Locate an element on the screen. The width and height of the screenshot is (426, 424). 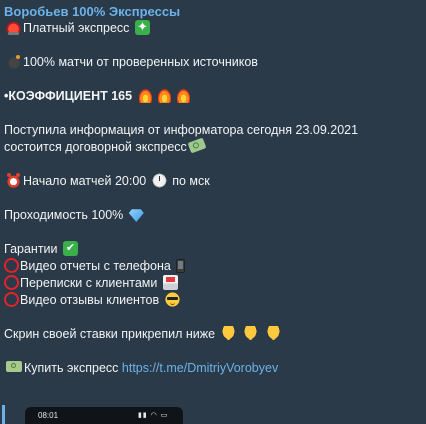
line-paid: Платный экспресс is located at coordinates (215, 27).